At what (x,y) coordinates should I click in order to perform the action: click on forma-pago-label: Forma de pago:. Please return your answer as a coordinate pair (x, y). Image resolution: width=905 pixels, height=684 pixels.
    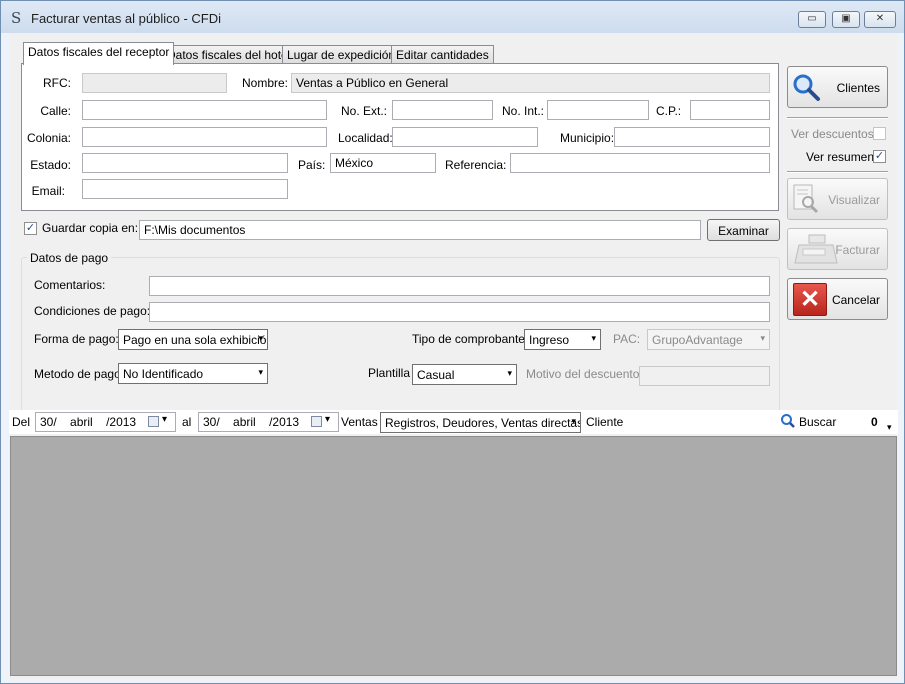
    Looking at the image, I should click on (76, 339).